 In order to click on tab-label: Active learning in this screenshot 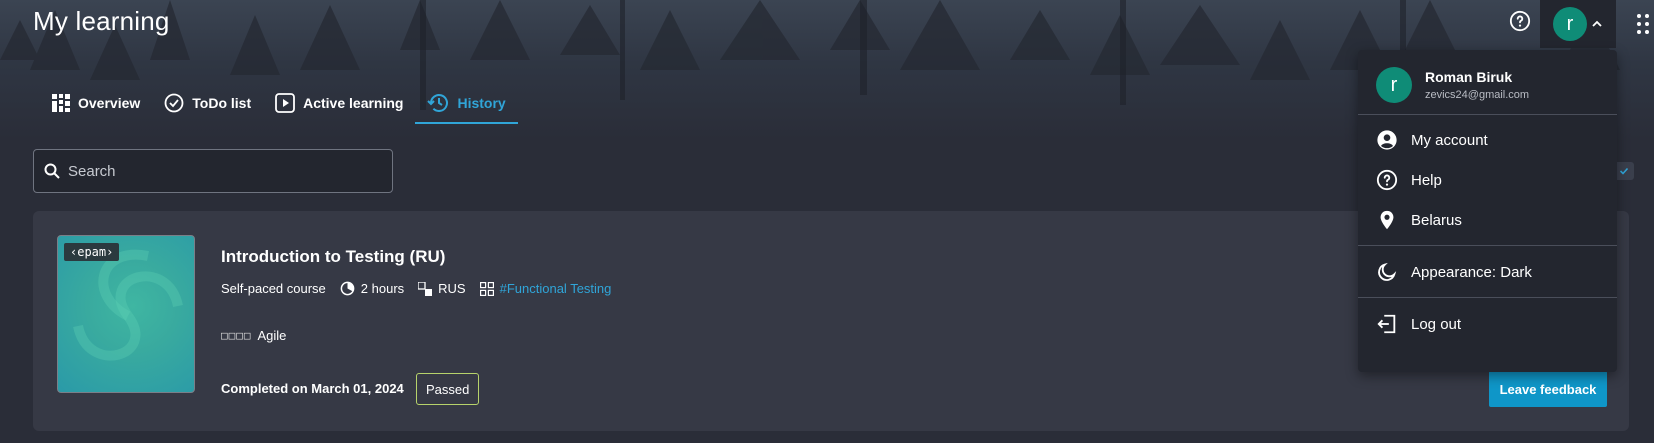, I will do `click(353, 103)`.